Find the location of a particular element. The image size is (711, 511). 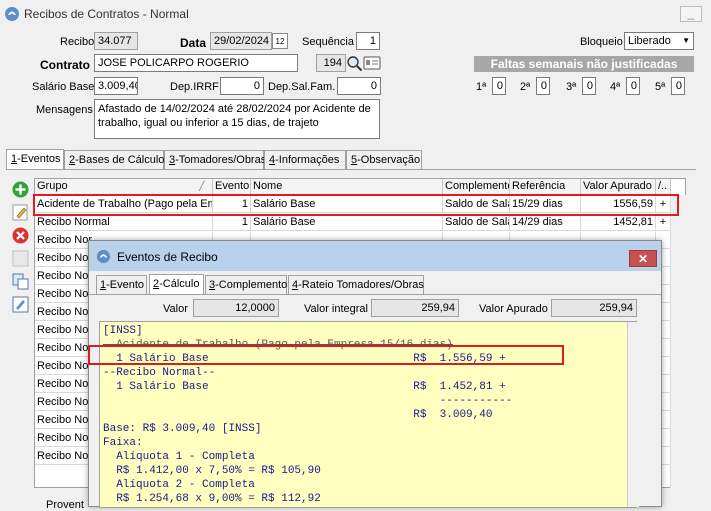

bloqueio-value: Liberado is located at coordinates (649, 41).